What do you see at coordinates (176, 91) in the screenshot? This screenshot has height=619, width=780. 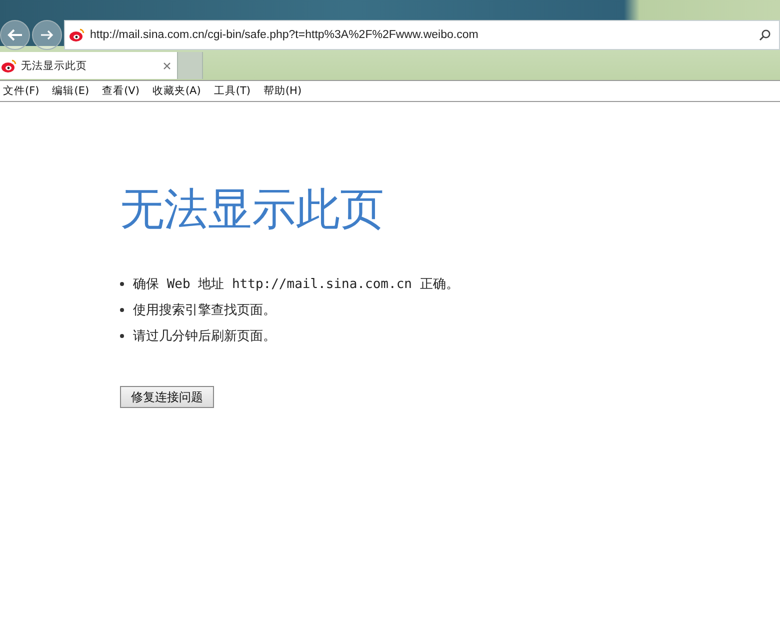 I see `menu-item: 收藏夹(A)` at bounding box center [176, 91].